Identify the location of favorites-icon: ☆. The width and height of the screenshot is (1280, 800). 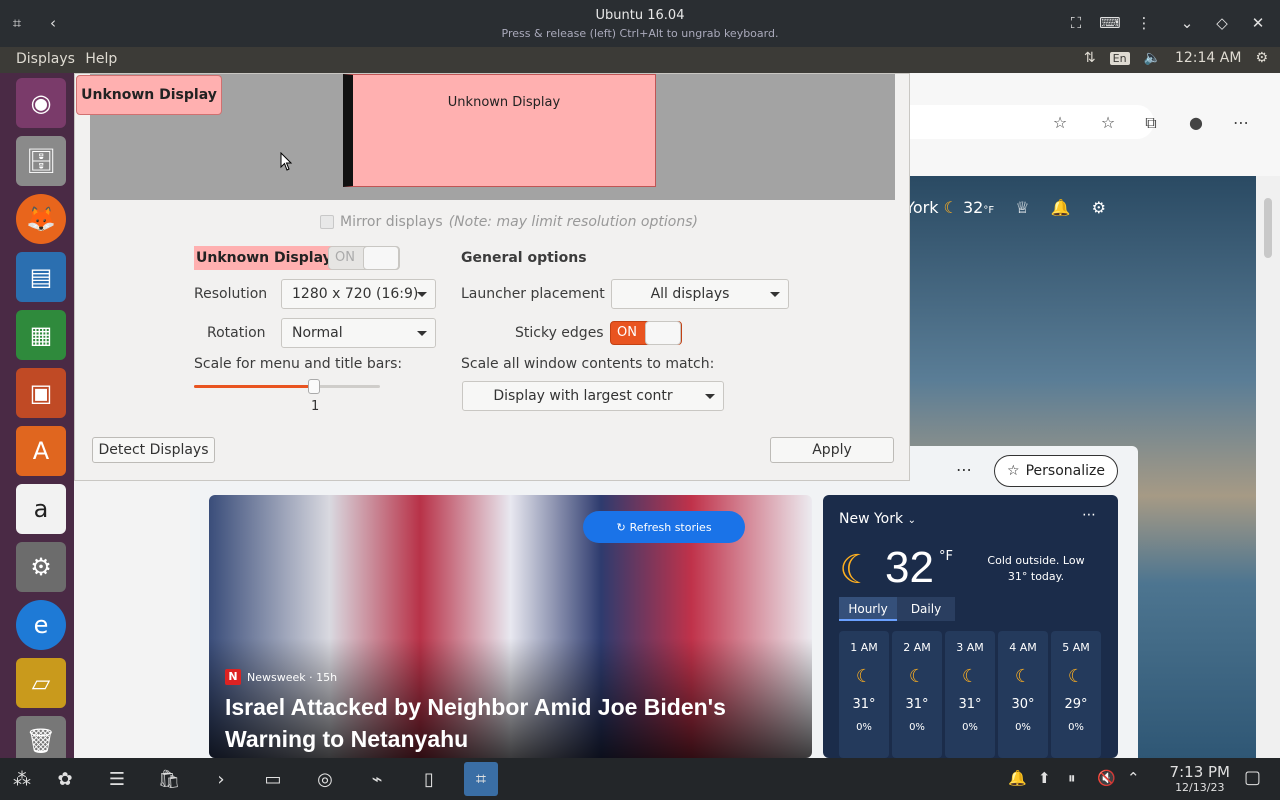
(1108, 123).